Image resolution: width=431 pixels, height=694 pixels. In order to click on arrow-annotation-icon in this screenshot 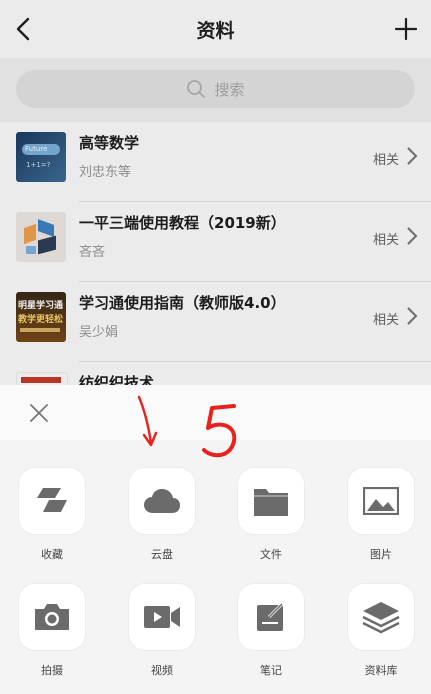, I will do `click(147, 421)`.